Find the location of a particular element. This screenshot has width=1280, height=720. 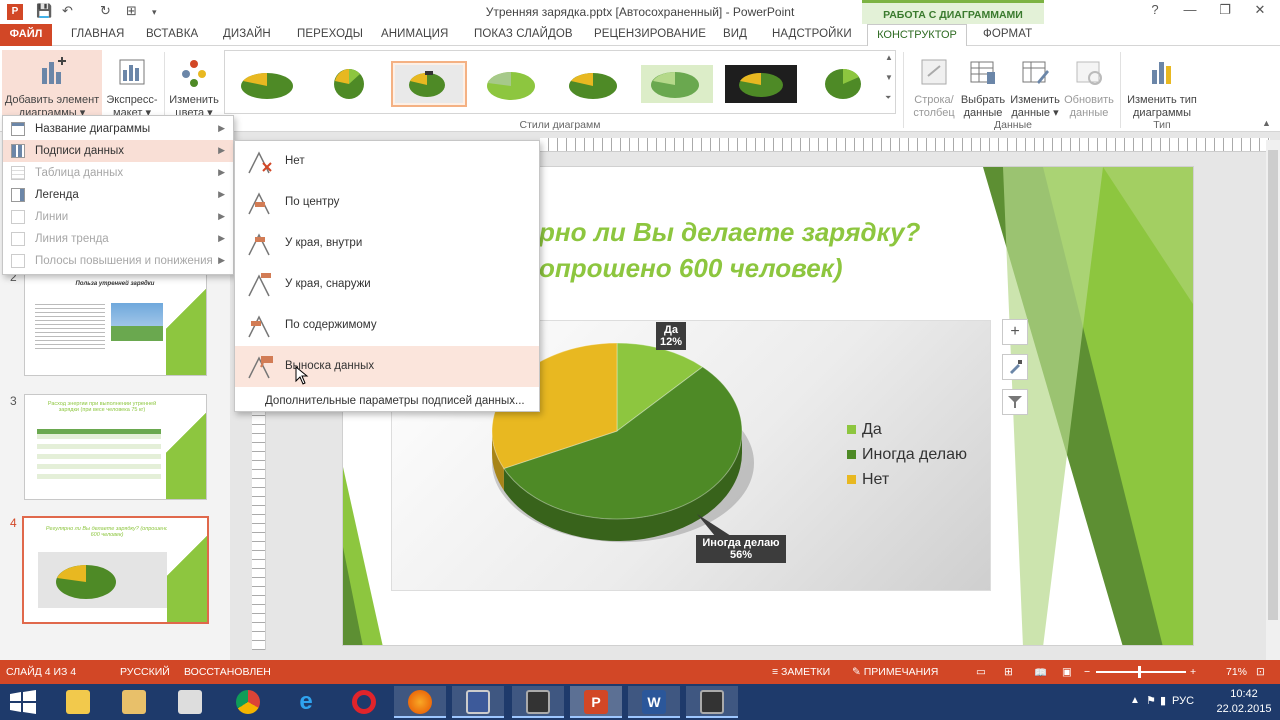

fit-to-window-icon: ⊡ is located at coordinates (1260, 672).